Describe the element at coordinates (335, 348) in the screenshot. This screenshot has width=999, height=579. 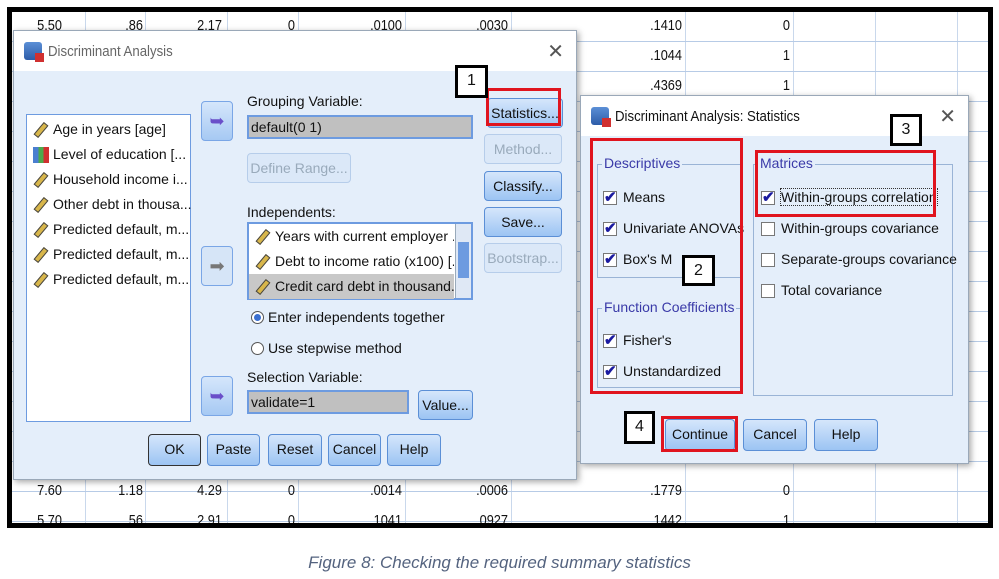
I see `stepwise-label: Use stepwise method` at that location.